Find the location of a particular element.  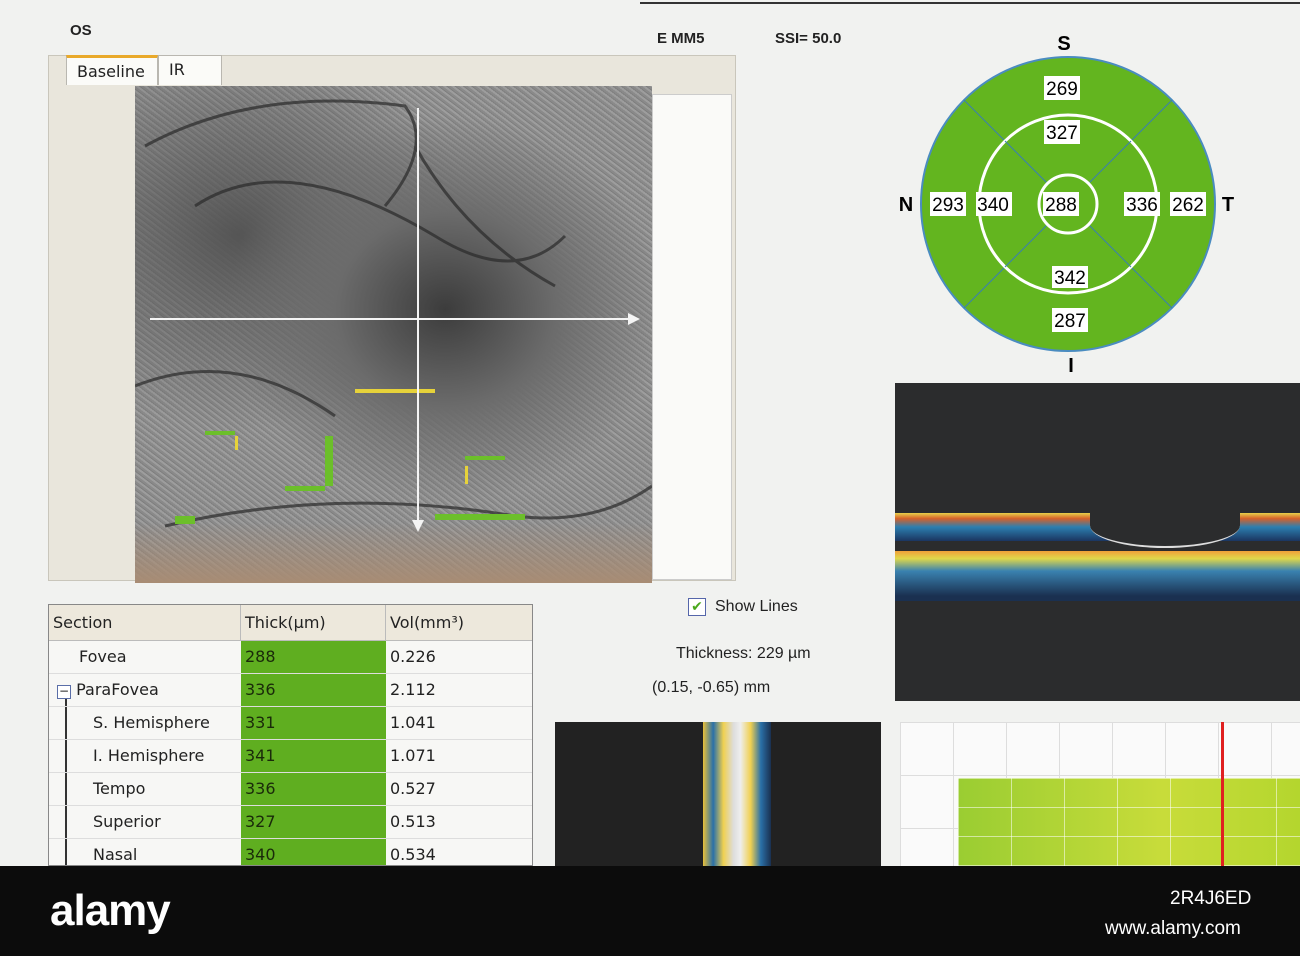

position-marker-line is located at coordinates (1222, 794).